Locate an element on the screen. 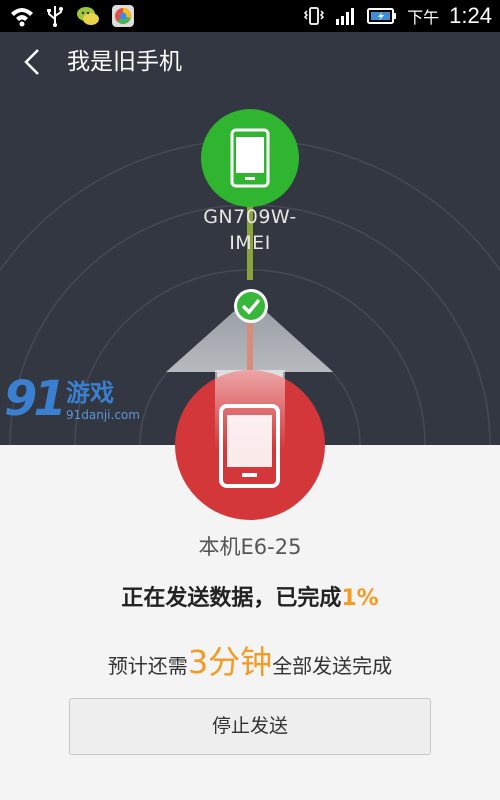 Image resolution: width=500 pixels, height=800 pixels. progress-status: 正在发送数据，已完成1% is located at coordinates (250, 598).